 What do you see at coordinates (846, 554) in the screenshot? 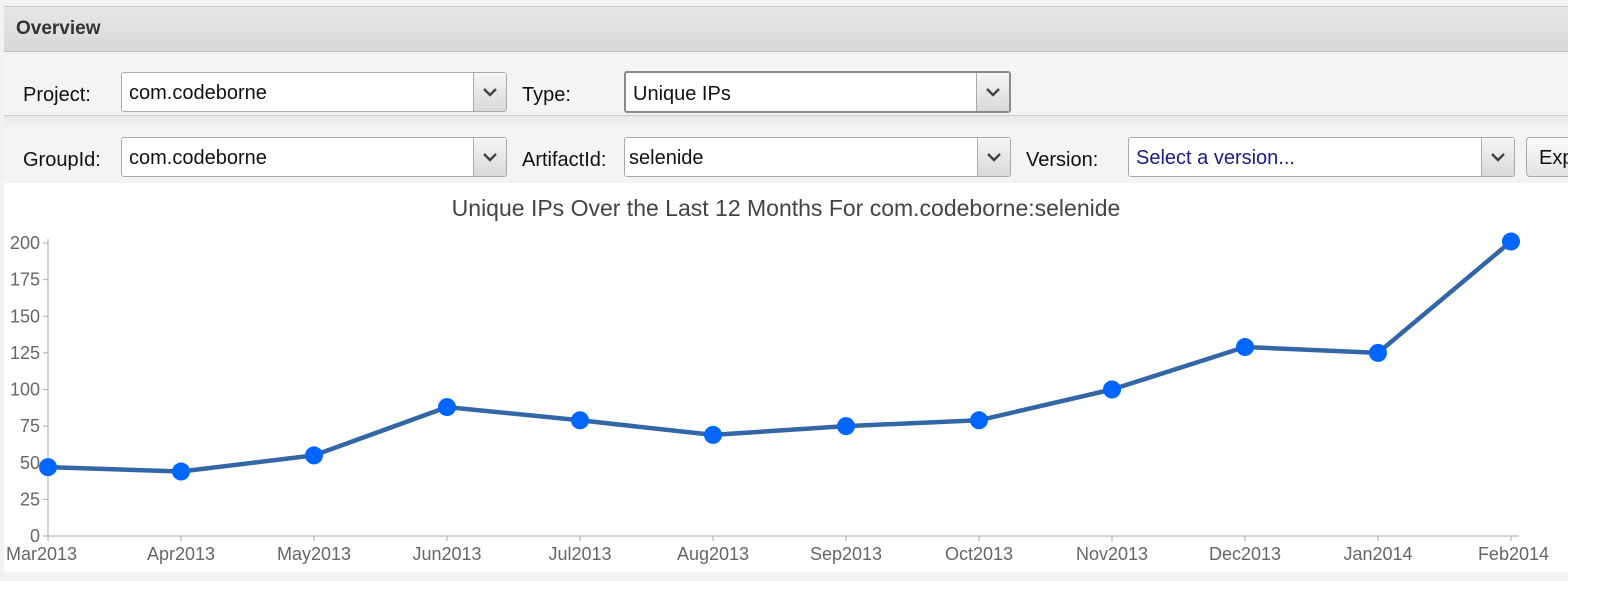
I see `x-tick-label: Sep2013` at bounding box center [846, 554].